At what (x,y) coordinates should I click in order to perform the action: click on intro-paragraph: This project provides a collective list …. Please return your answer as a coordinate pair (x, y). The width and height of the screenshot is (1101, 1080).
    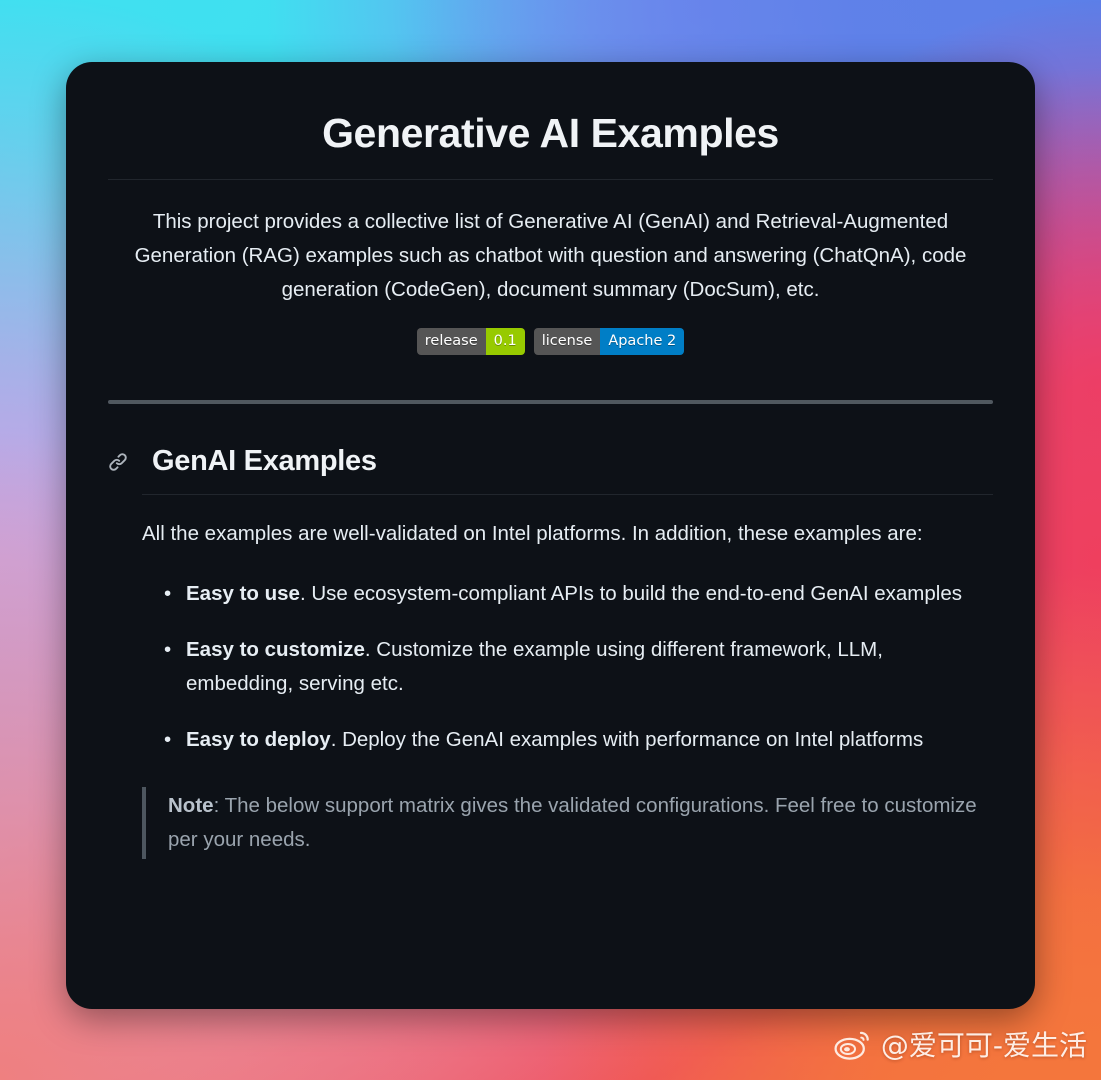
    Looking at the image, I should click on (550, 255).